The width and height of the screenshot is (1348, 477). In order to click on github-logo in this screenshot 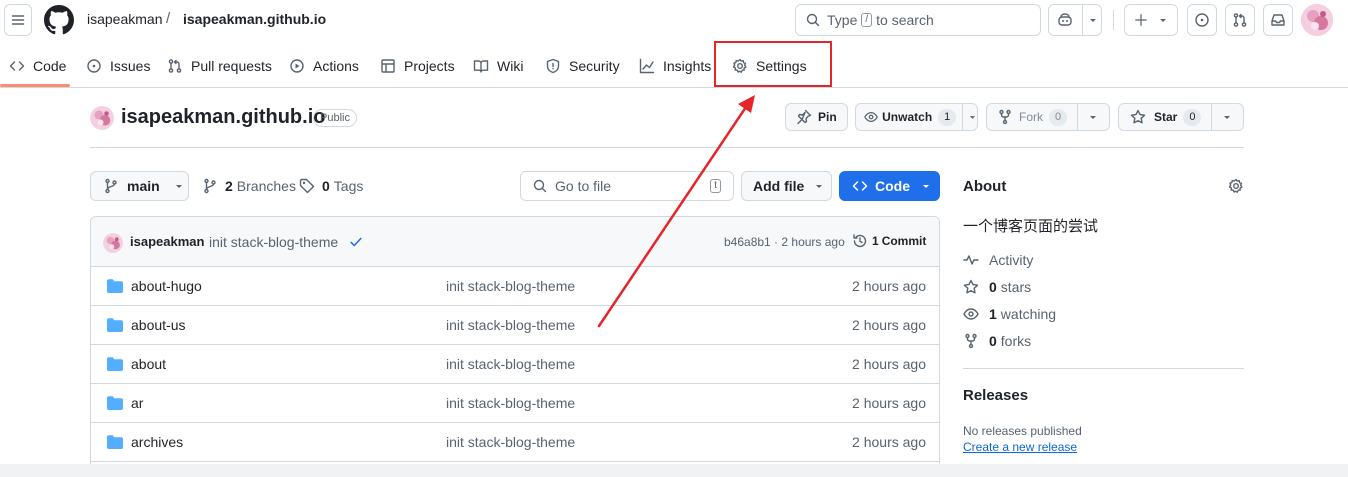, I will do `click(59, 20)`.